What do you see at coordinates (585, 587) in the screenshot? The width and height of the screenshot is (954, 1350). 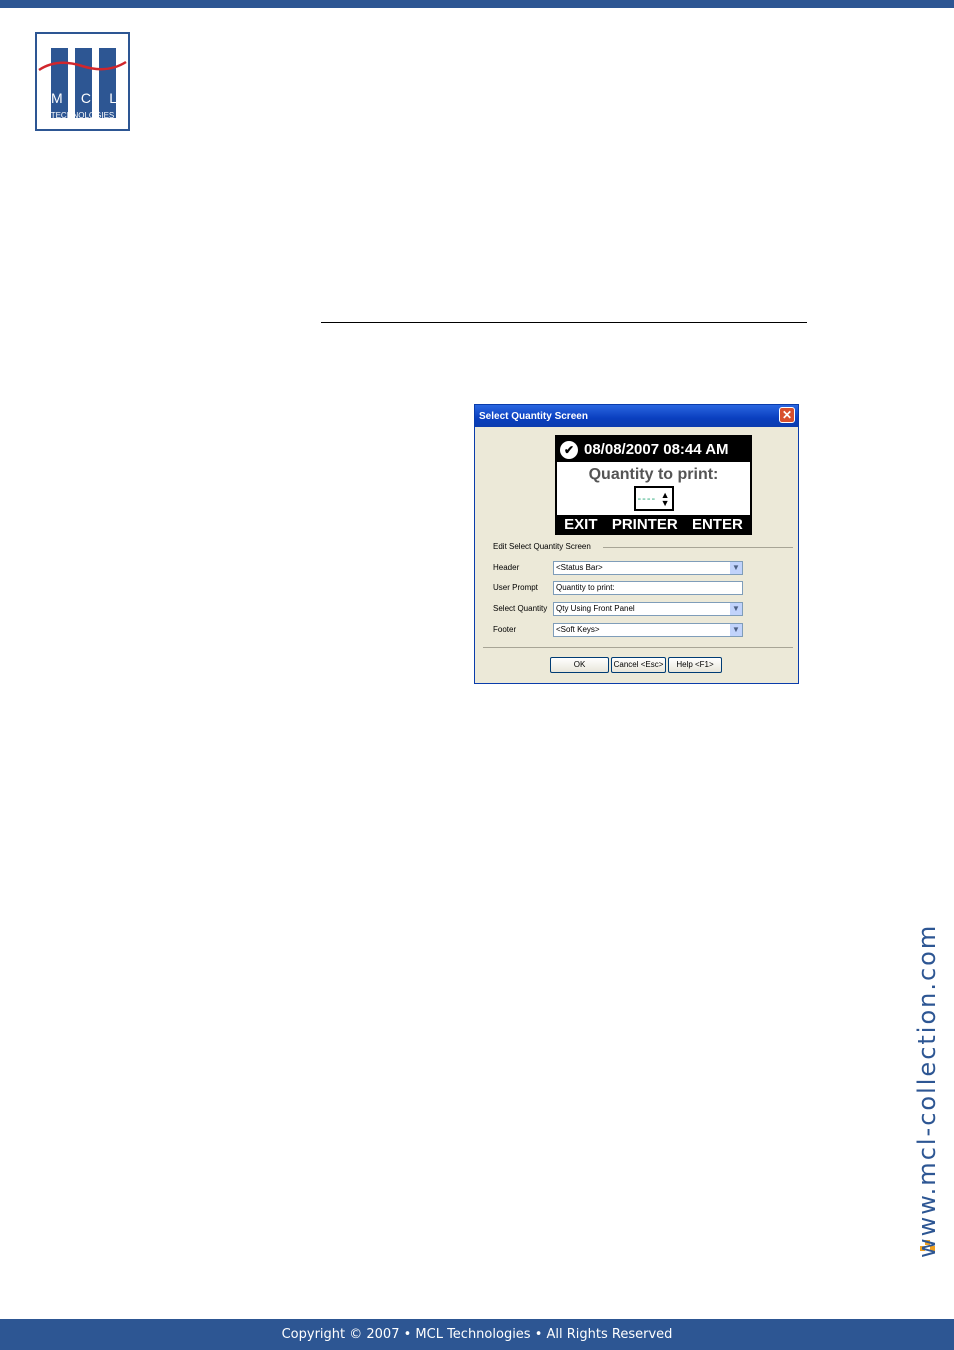 I see `user-prompt-value: Quantity to print:` at bounding box center [585, 587].